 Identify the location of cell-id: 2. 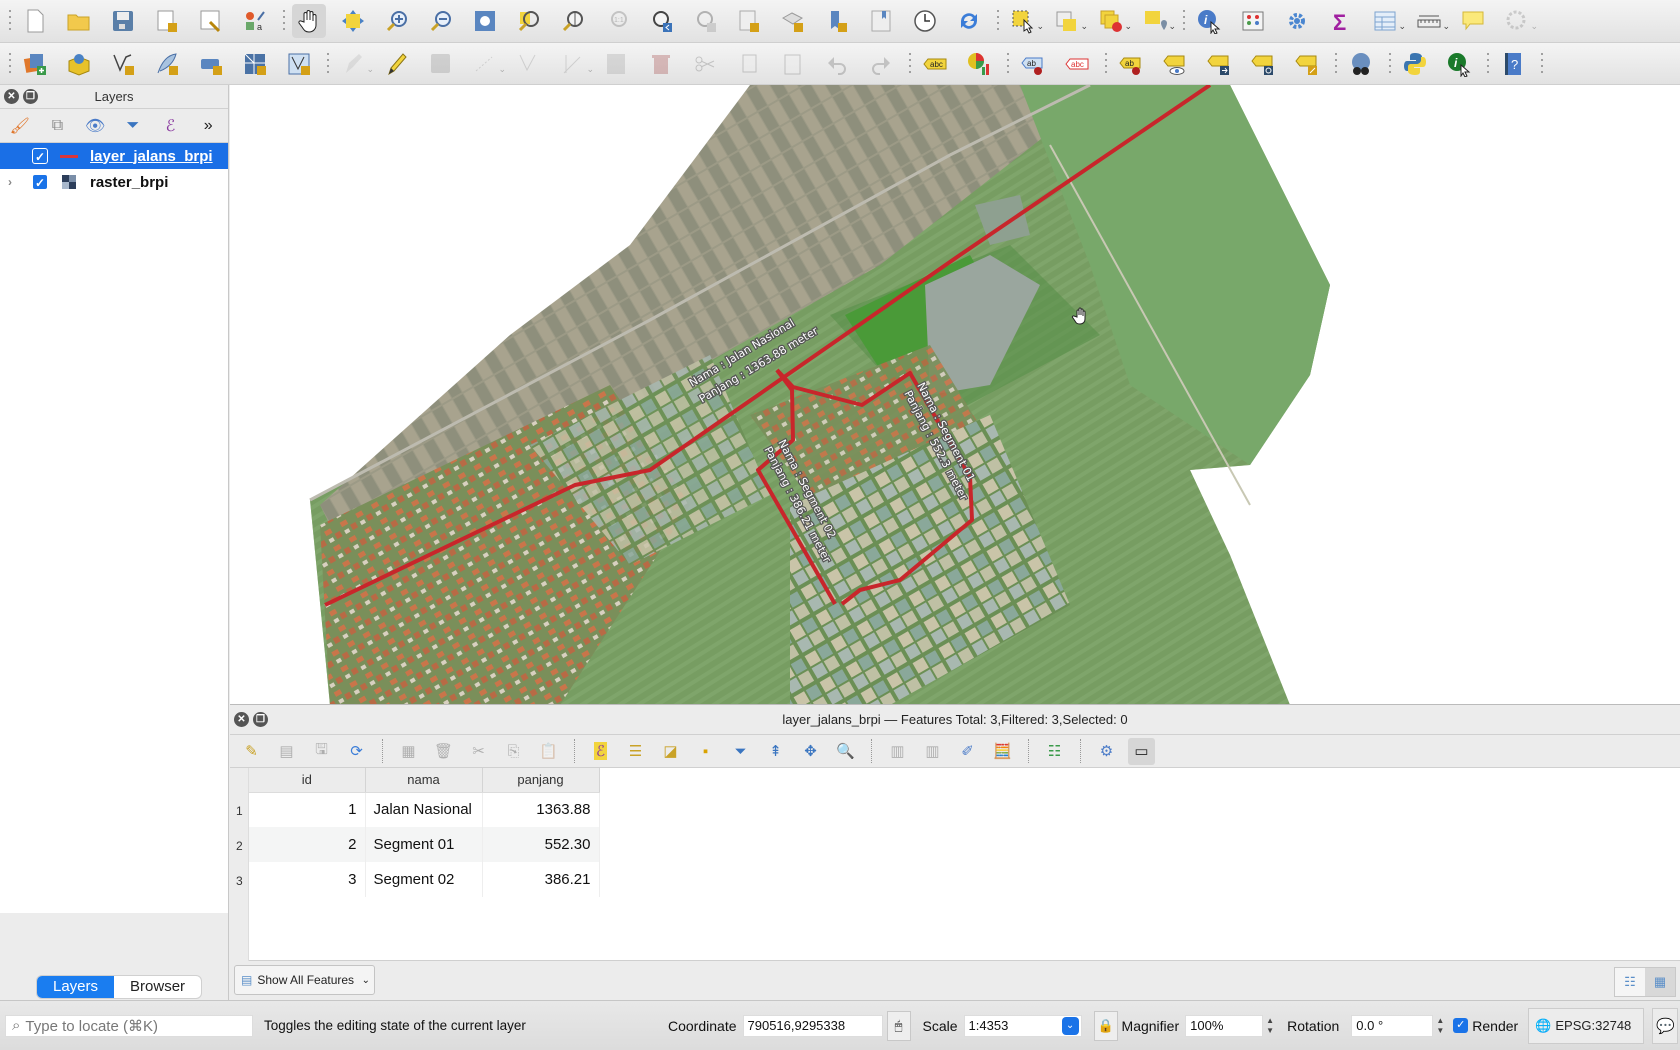
(307, 844).